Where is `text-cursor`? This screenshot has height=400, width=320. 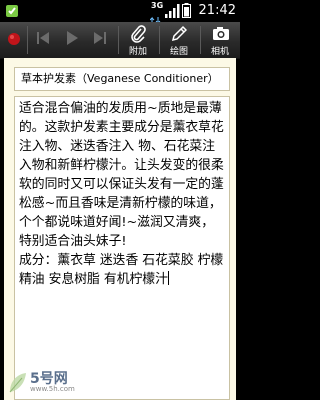 text-cursor is located at coordinates (168, 278).